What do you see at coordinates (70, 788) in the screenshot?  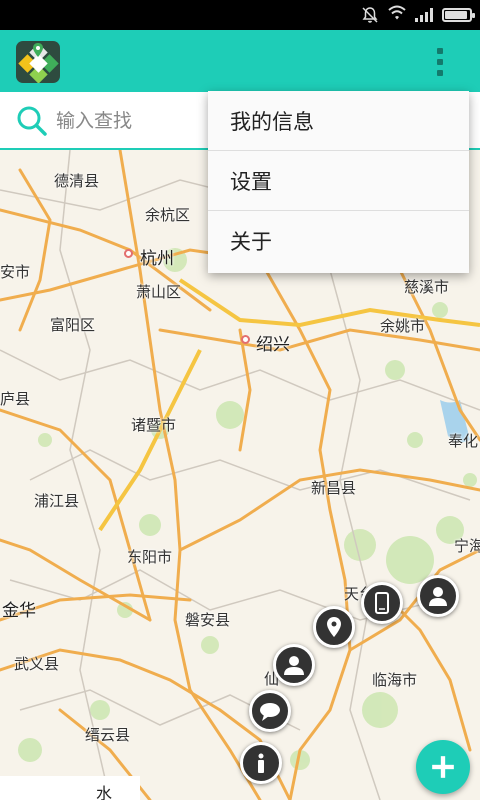 I see `bottom-label-strip: 水` at bounding box center [70, 788].